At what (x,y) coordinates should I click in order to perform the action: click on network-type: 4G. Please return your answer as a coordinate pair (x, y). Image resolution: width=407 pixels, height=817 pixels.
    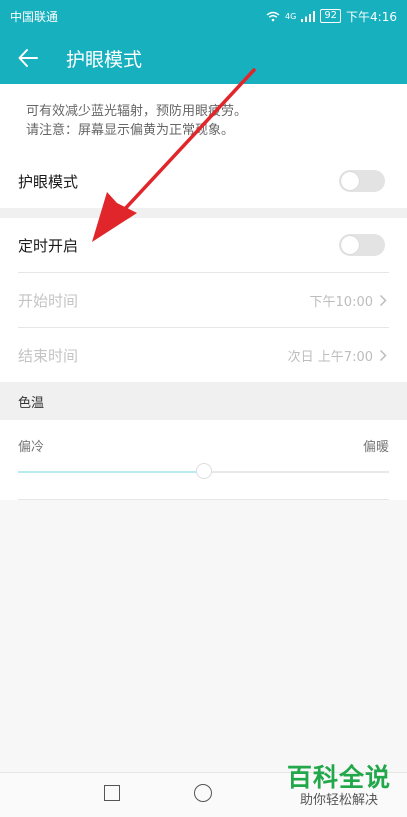
    Looking at the image, I should click on (291, 16).